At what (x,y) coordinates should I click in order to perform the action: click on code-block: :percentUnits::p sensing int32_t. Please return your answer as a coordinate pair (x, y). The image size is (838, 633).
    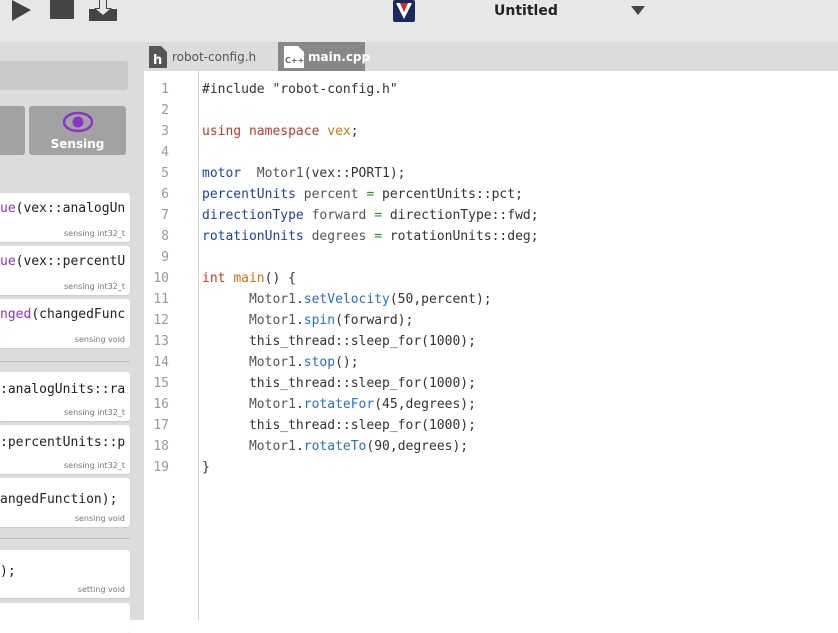
    Looking at the image, I should click on (65, 449).